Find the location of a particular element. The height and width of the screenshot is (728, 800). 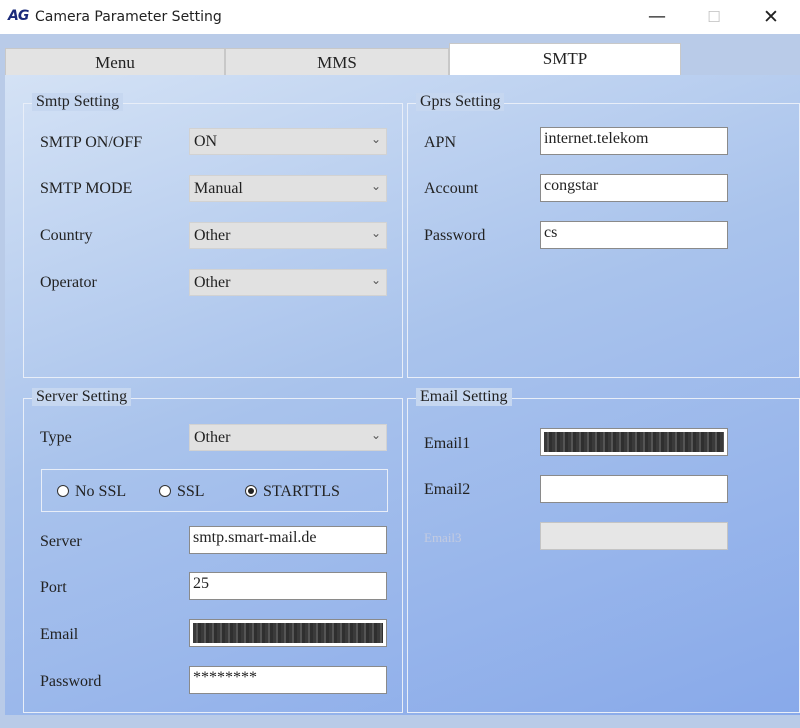

email-field is located at coordinates (288, 633).